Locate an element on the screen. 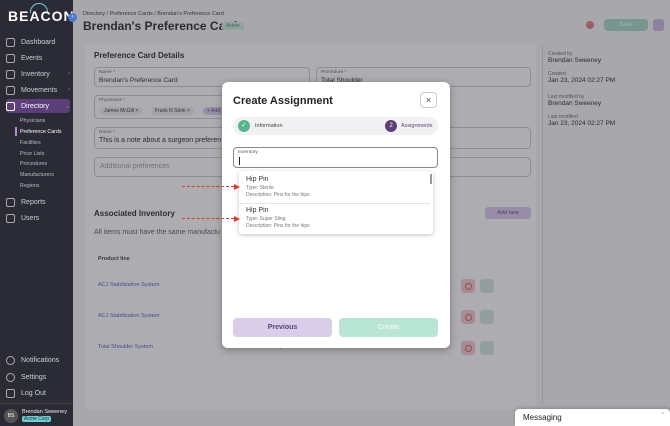 The width and height of the screenshot is (670, 426). subnav-physicians: Physicians is located at coordinates (32, 121).